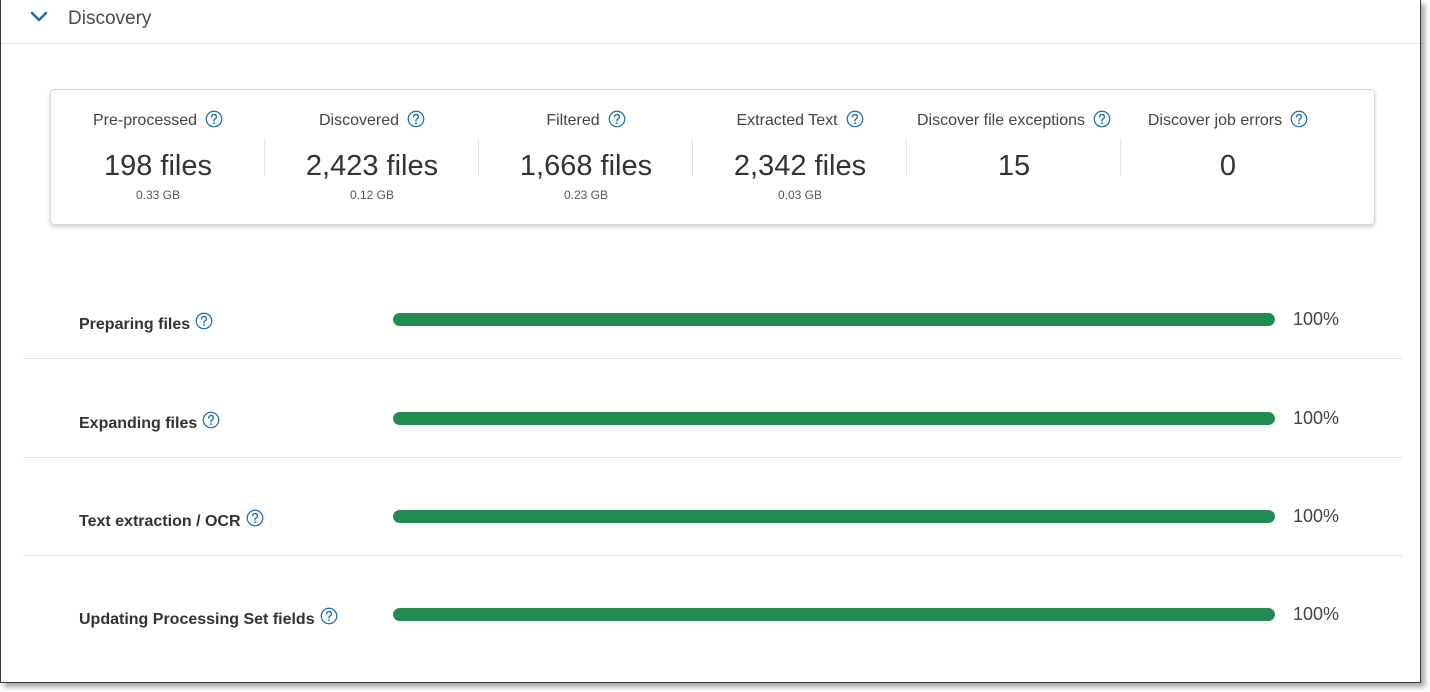 The height and width of the screenshot is (692, 1430). I want to click on progress-row-text-extraction: Text extraction / OCR 100%, so click(712, 507).